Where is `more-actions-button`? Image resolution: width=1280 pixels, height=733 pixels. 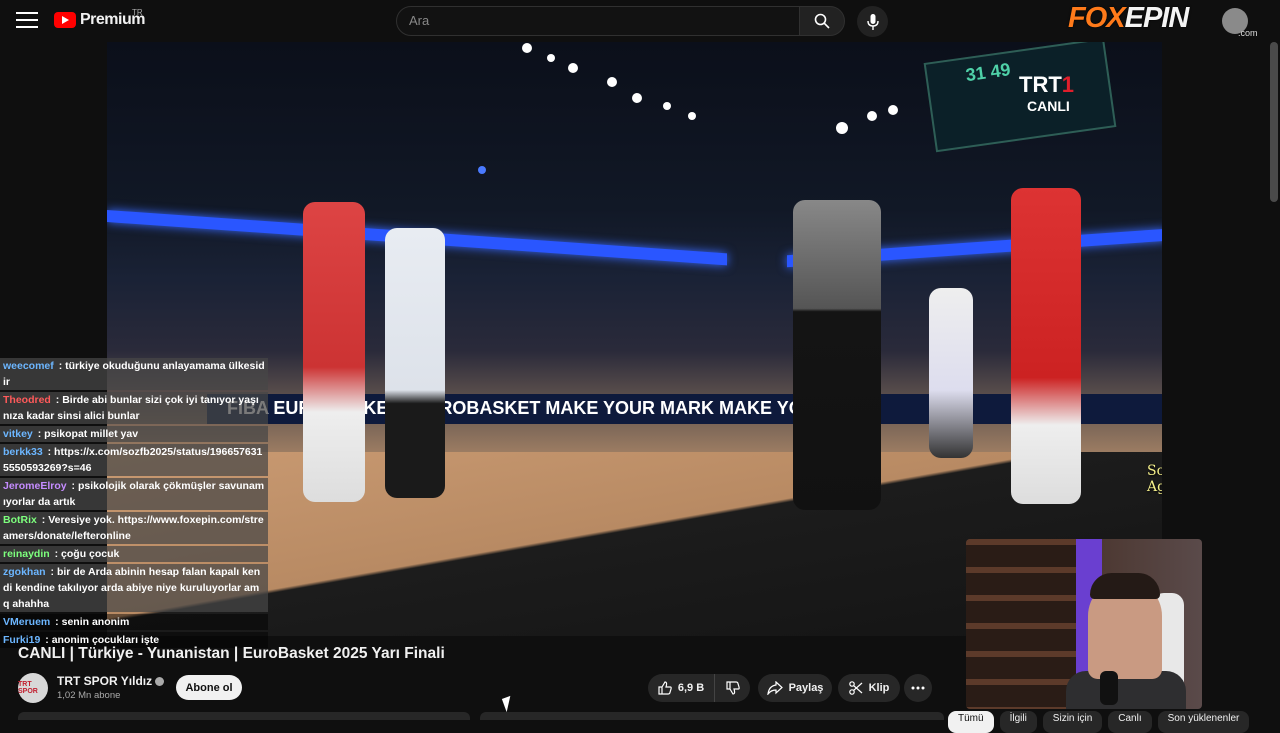 more-actions-button is located at coordinates (918, 688).